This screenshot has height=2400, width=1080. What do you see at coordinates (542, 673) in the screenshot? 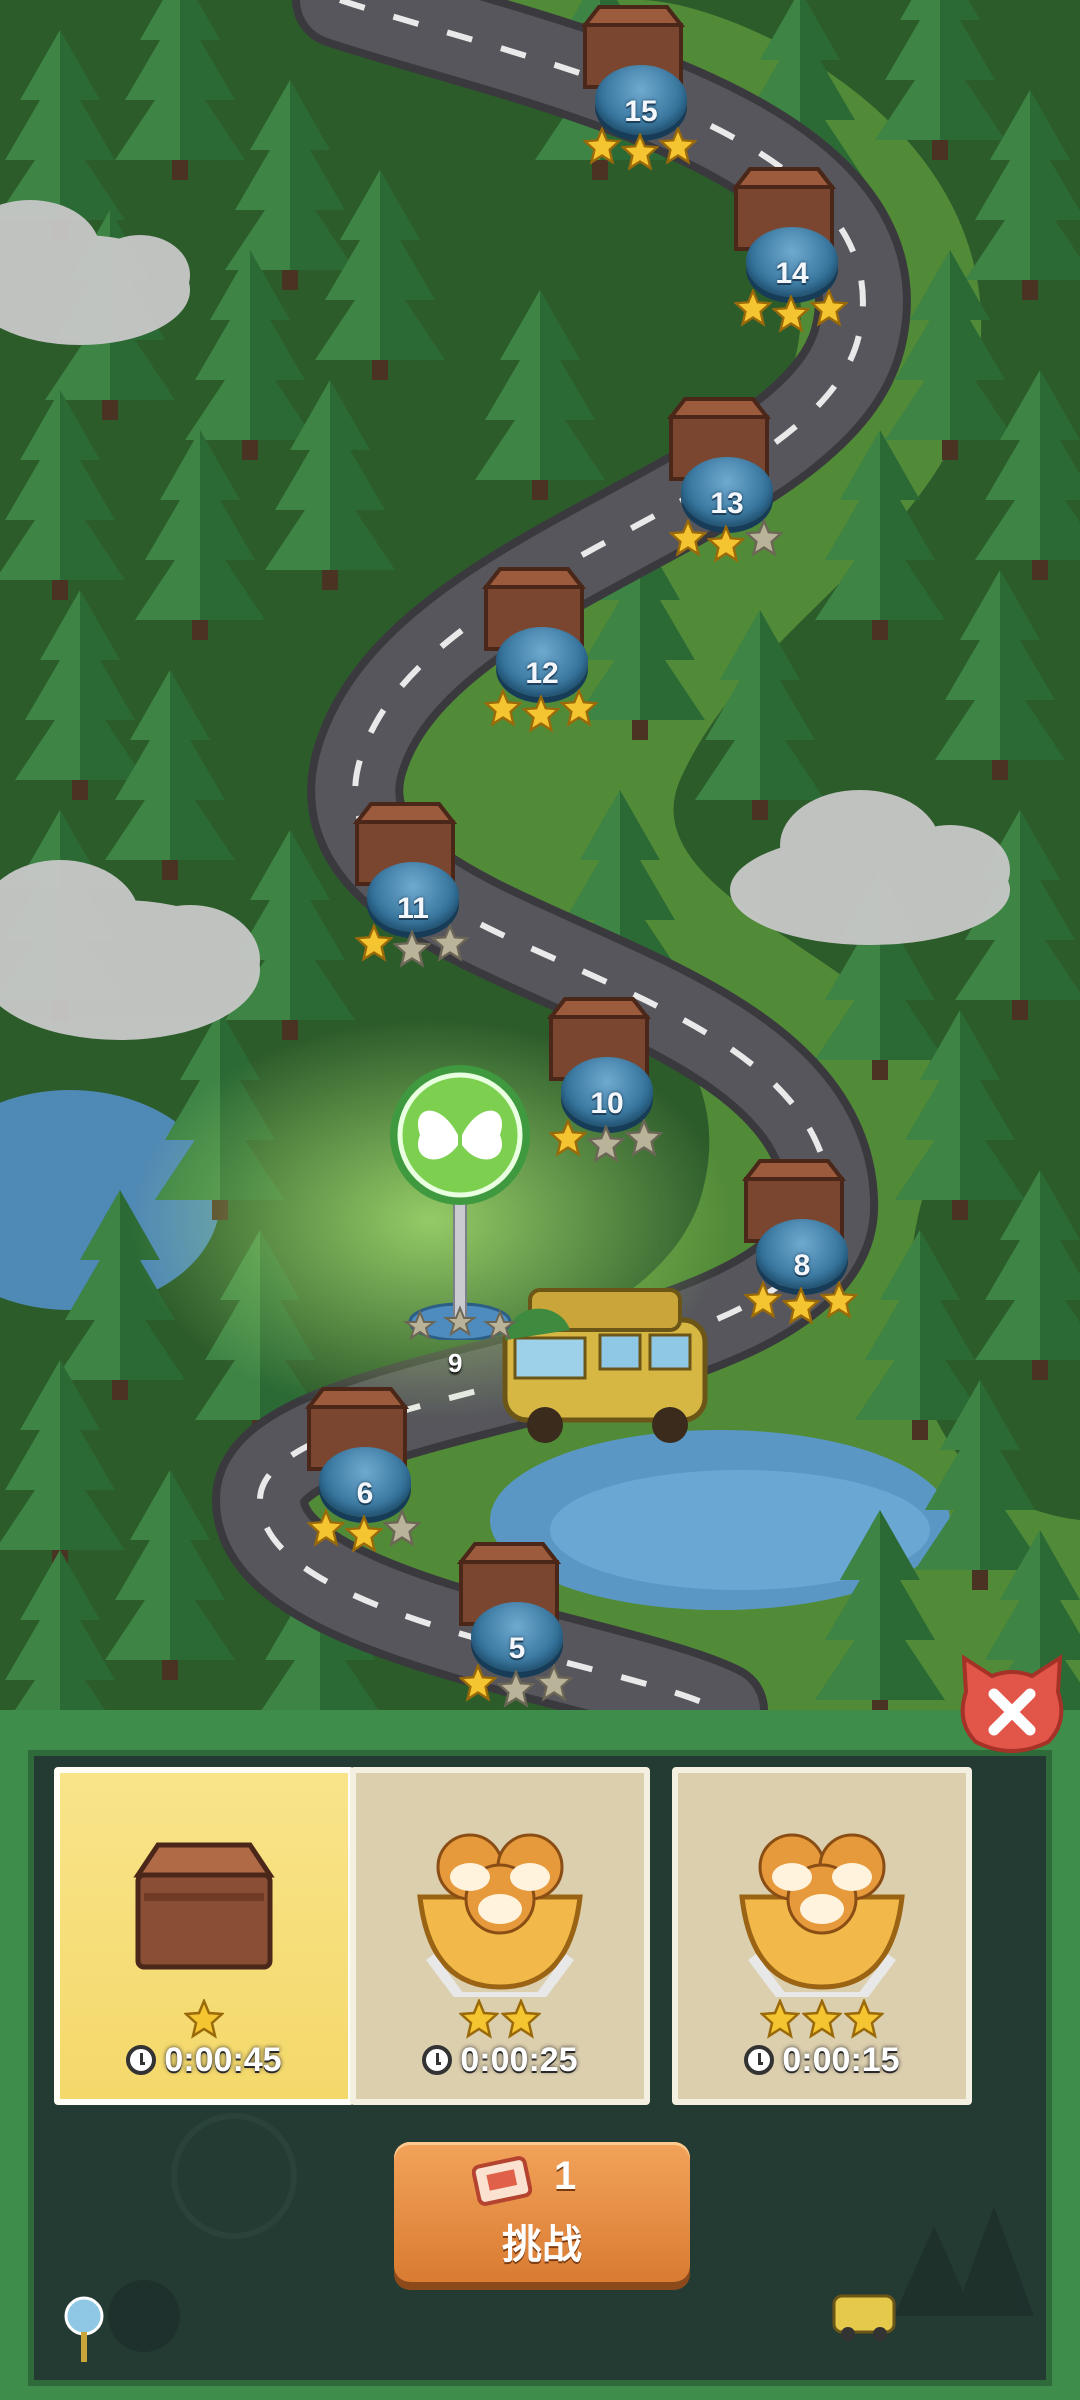
I see `level-number: 12` at bounding box center [542, 673].